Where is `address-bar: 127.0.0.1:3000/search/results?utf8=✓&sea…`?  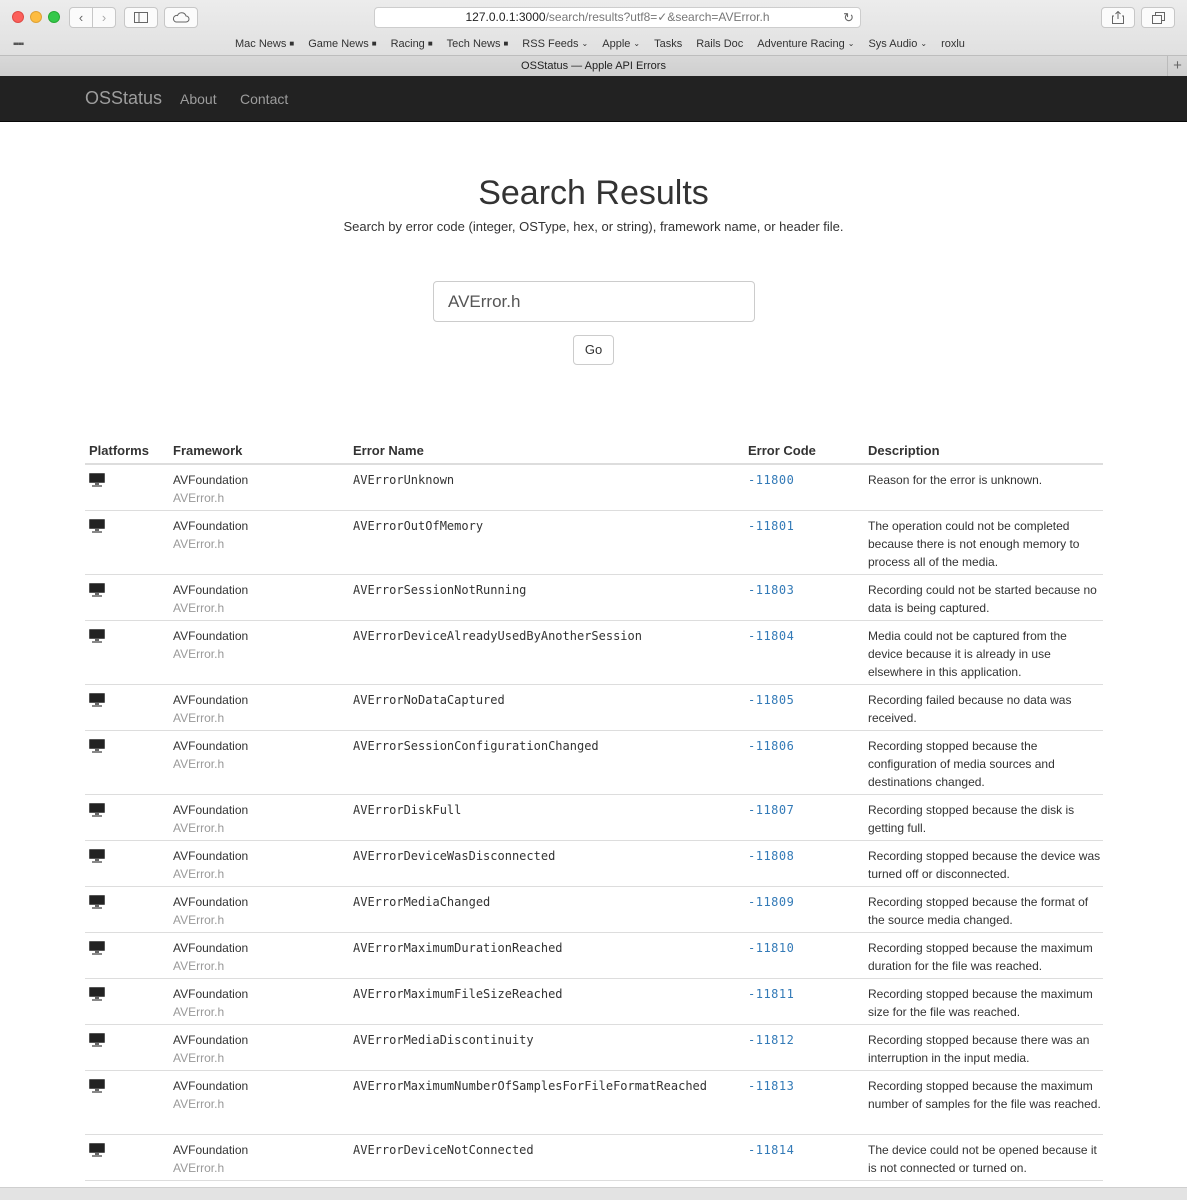
address-bar: 127.0.0.1:3000/search/results?utf8=✓&sea… is located at coordinates (617, 17).